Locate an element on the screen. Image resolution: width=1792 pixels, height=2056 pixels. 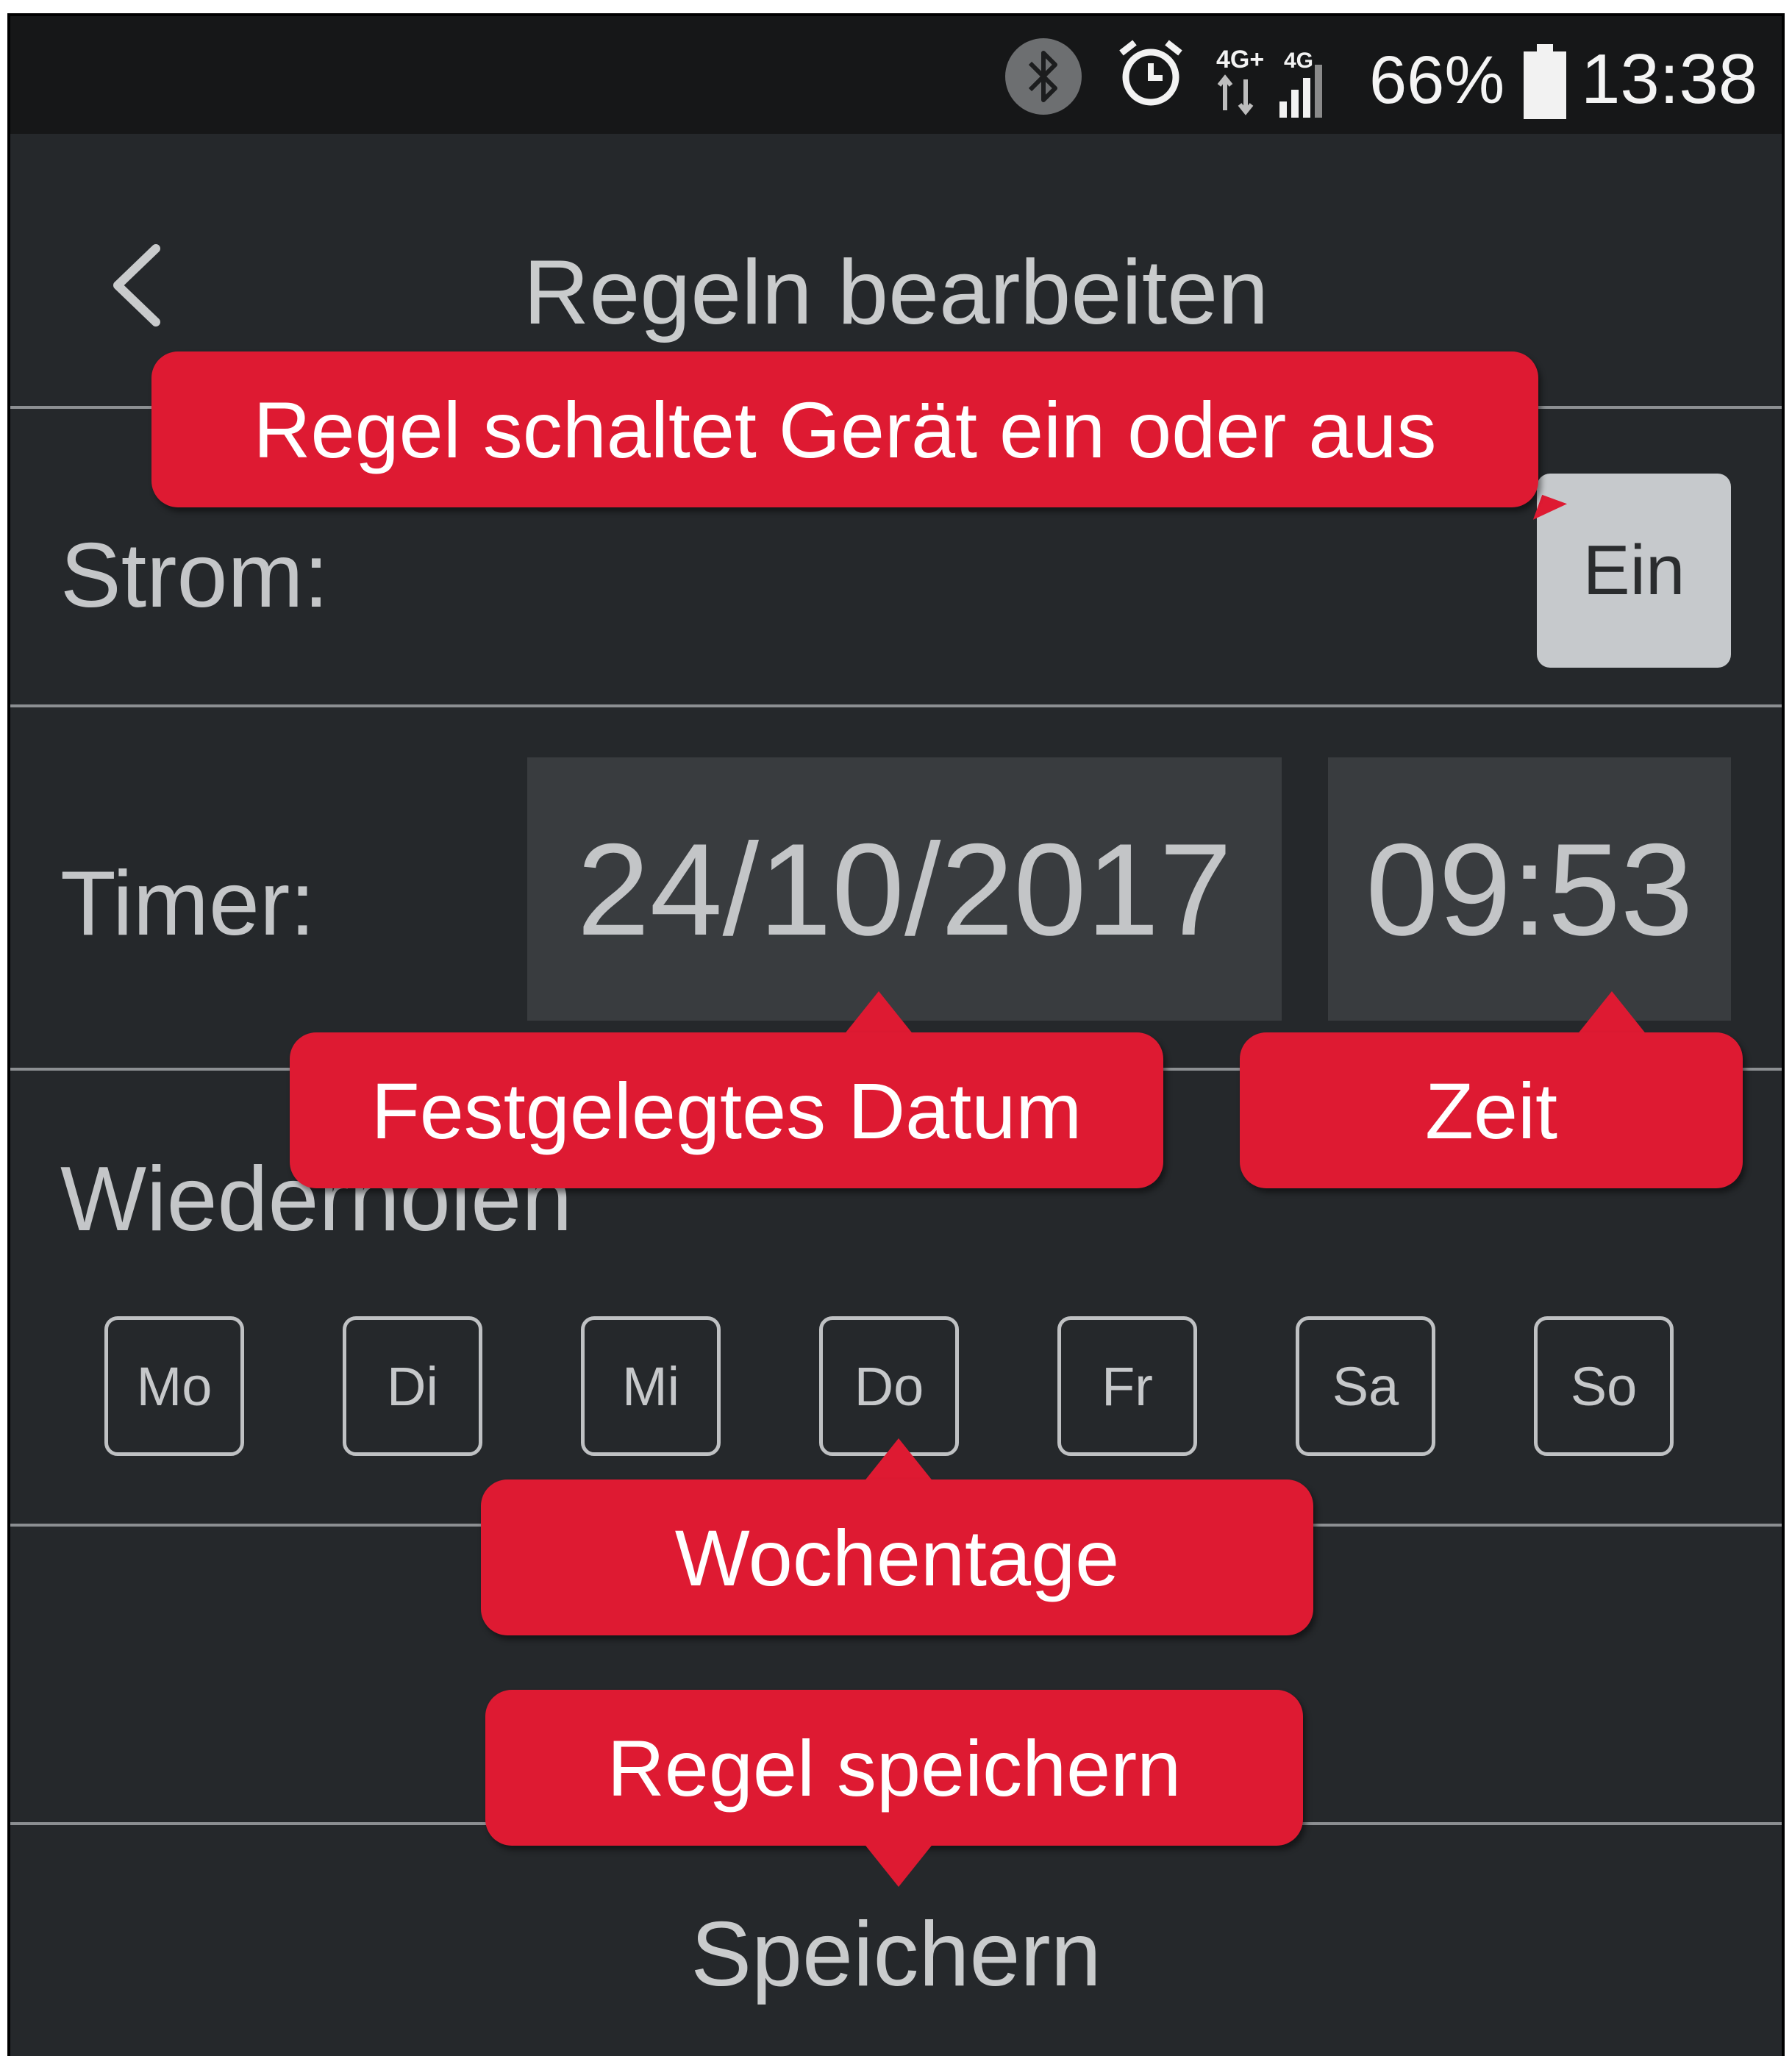
day-toggle-mi: Mi is located at coordinates (651, 1386).